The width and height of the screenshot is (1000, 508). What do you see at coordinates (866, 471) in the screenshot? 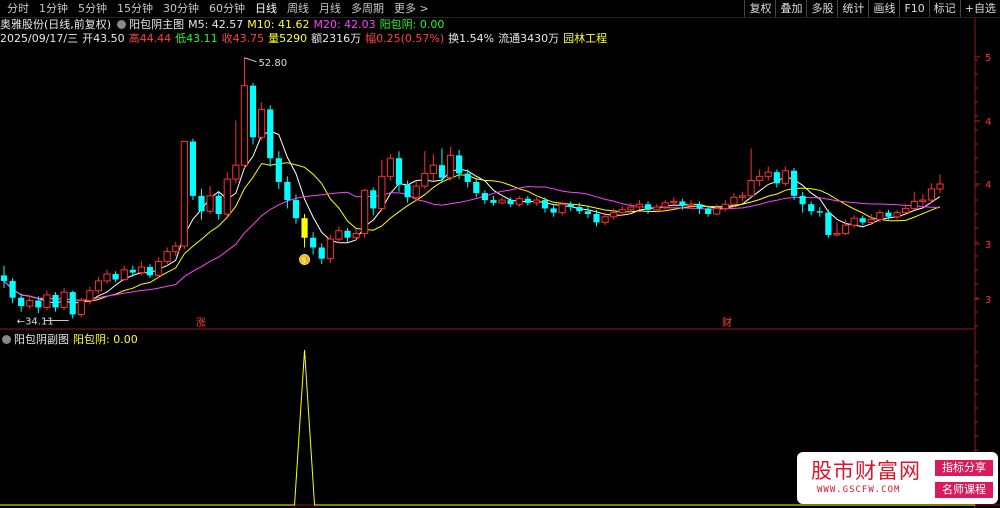
I see `watermark-title: 股市财富网` at bounding box center [866, 471].